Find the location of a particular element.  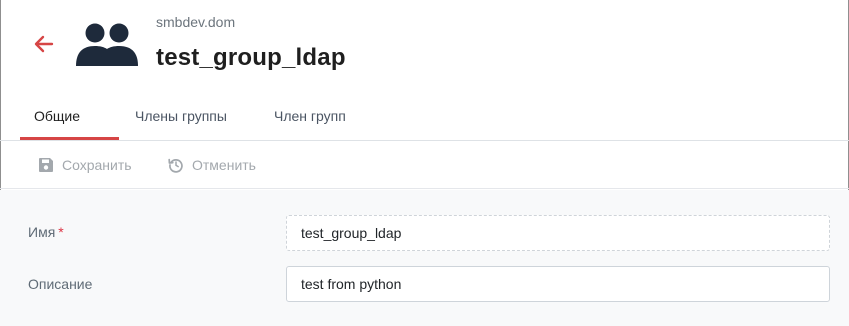

domain-name: smbdev.dom is located at coordinates (196, 22).